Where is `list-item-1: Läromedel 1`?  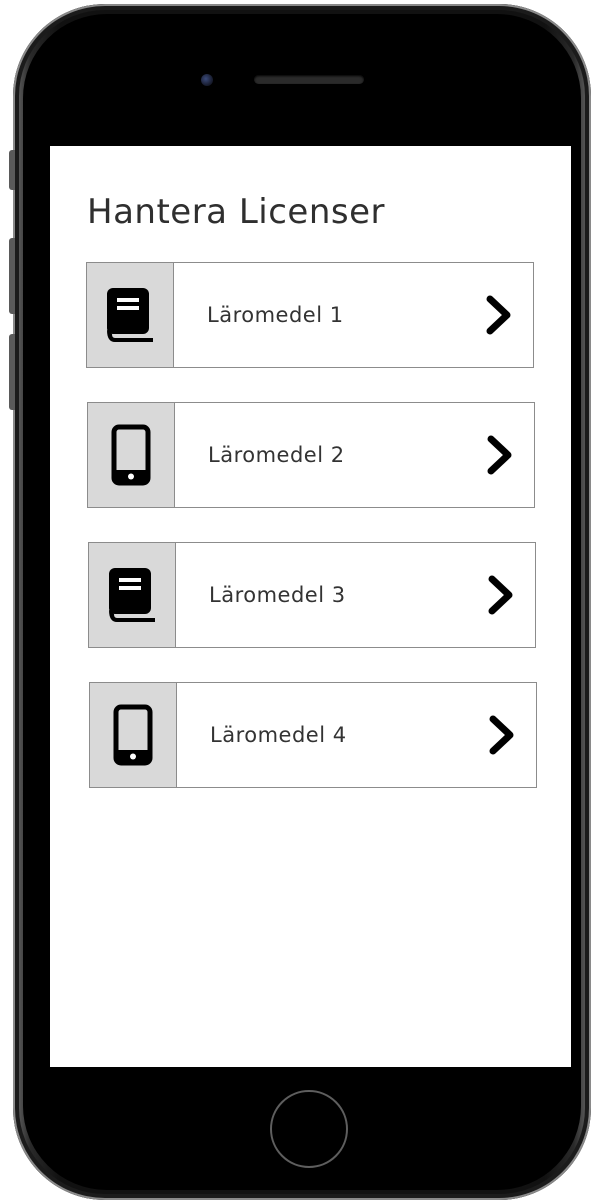
list-item-1: Läromedel 1 is located at coordinates (310, 315).